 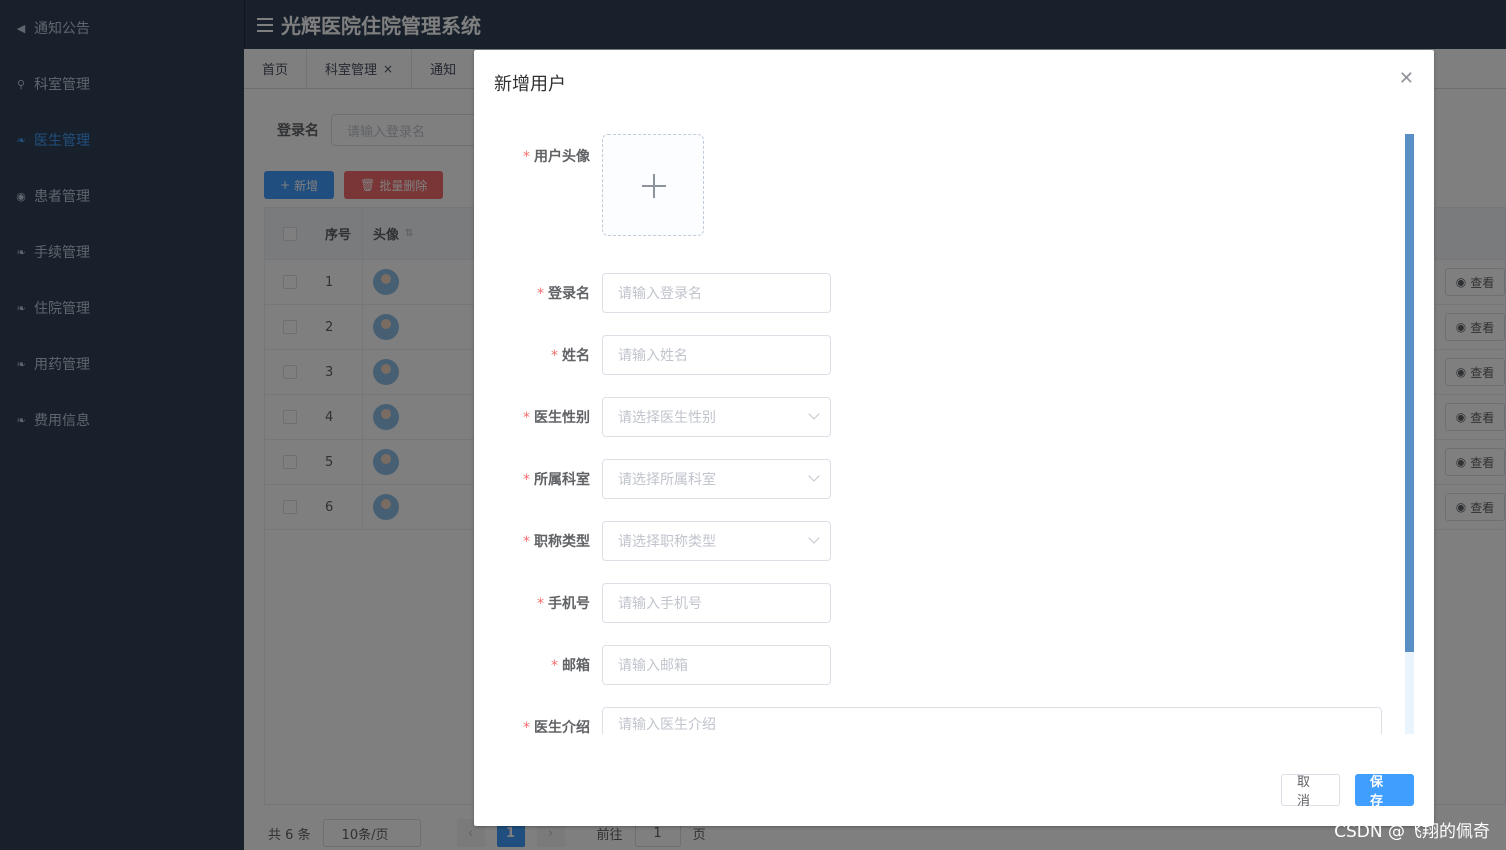 I want to click on department-select: 请选择所属科室, so click(x=716, y=479).